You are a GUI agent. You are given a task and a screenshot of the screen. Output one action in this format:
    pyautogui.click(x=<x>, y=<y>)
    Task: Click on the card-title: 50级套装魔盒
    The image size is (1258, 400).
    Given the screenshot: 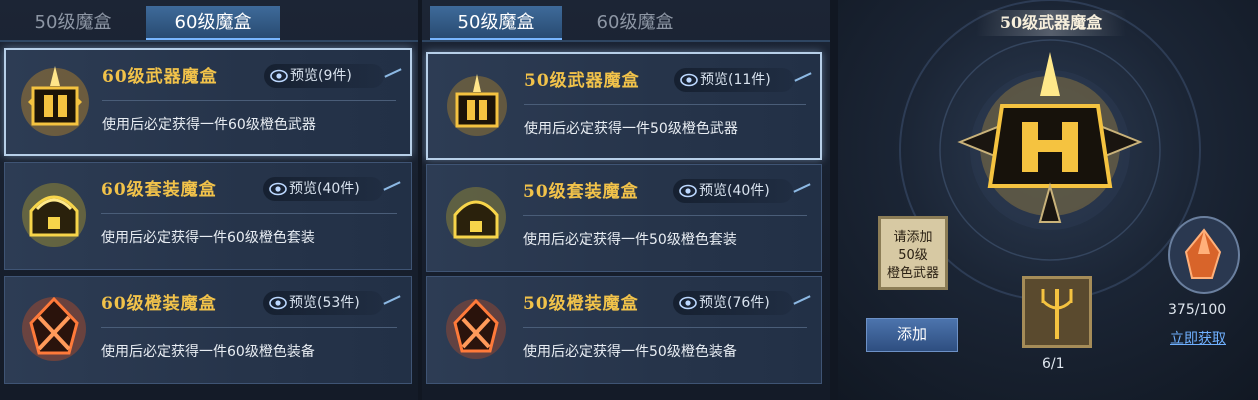 What is the action you would take?
    pyautogui.click(x=581, y=192)
    